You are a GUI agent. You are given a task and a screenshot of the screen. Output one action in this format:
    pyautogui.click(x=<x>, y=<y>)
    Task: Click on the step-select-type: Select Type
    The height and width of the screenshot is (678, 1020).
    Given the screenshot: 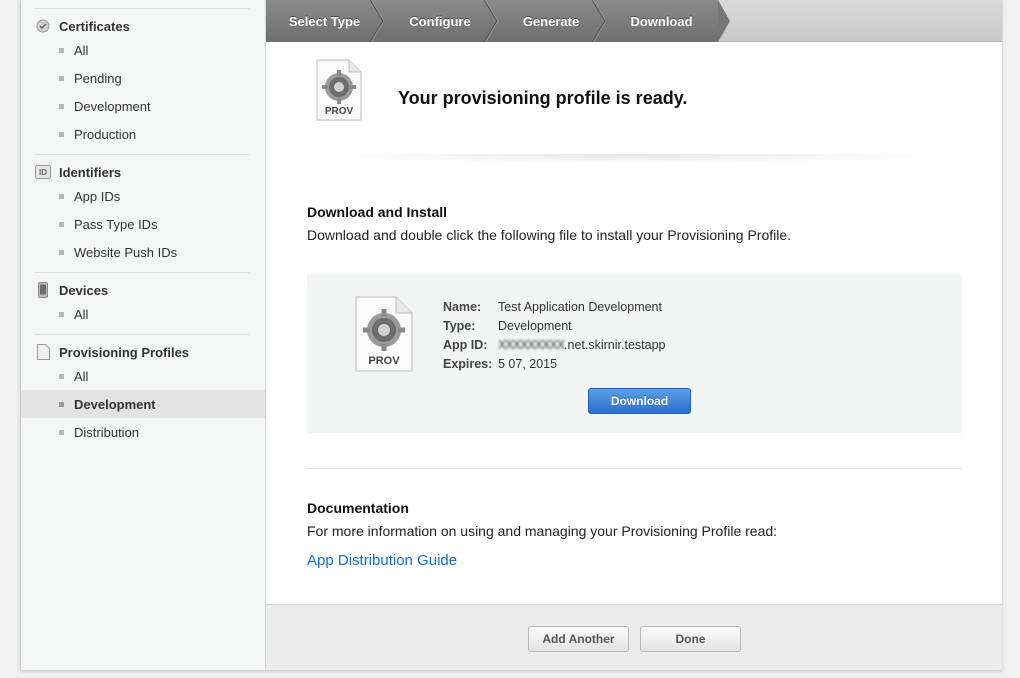 What is the action you would take?
    pyautogui.click(x=325, y=21)
    